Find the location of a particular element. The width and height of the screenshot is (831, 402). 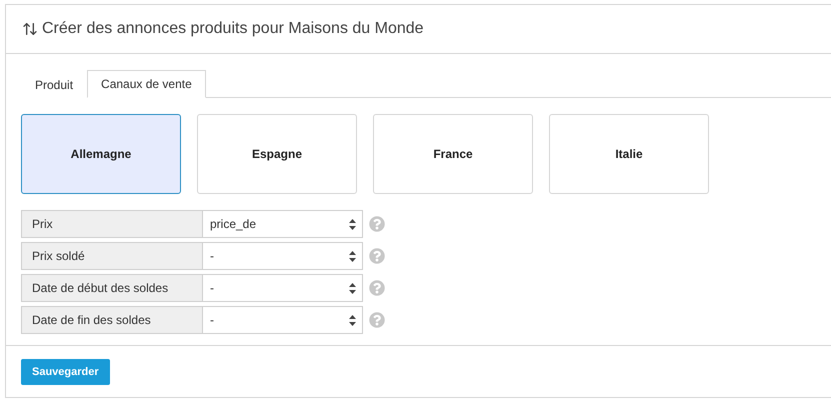

field-label: Date de fin des soldes is located at coordinates (112, 320).